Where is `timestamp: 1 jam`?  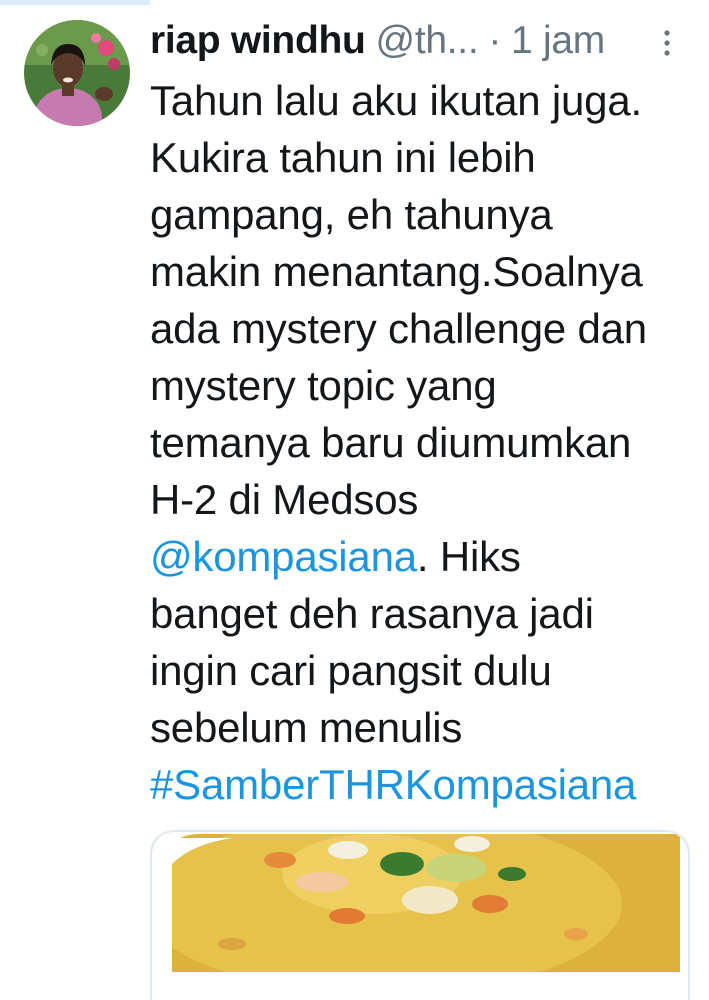 timestamp: 1 jam is located at coordinates (558, 41).